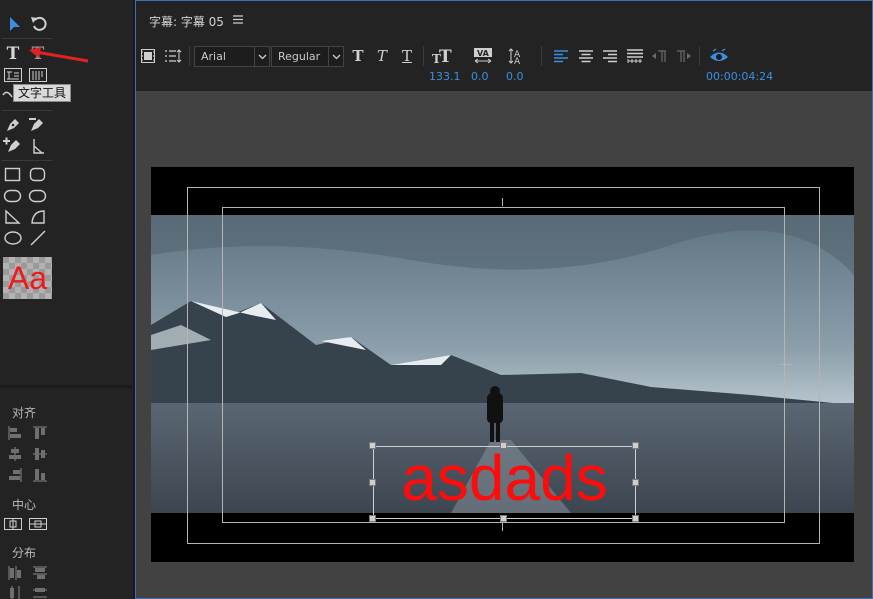  What do you see at coordinates (299, 56) in the screenshot?
I see `font-style-value: Regular` at bounding box center [299, 56].